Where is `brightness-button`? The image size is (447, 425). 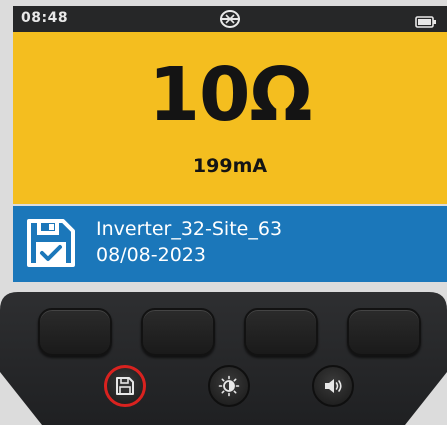
brightness-button is located at coordinates (229, 386).